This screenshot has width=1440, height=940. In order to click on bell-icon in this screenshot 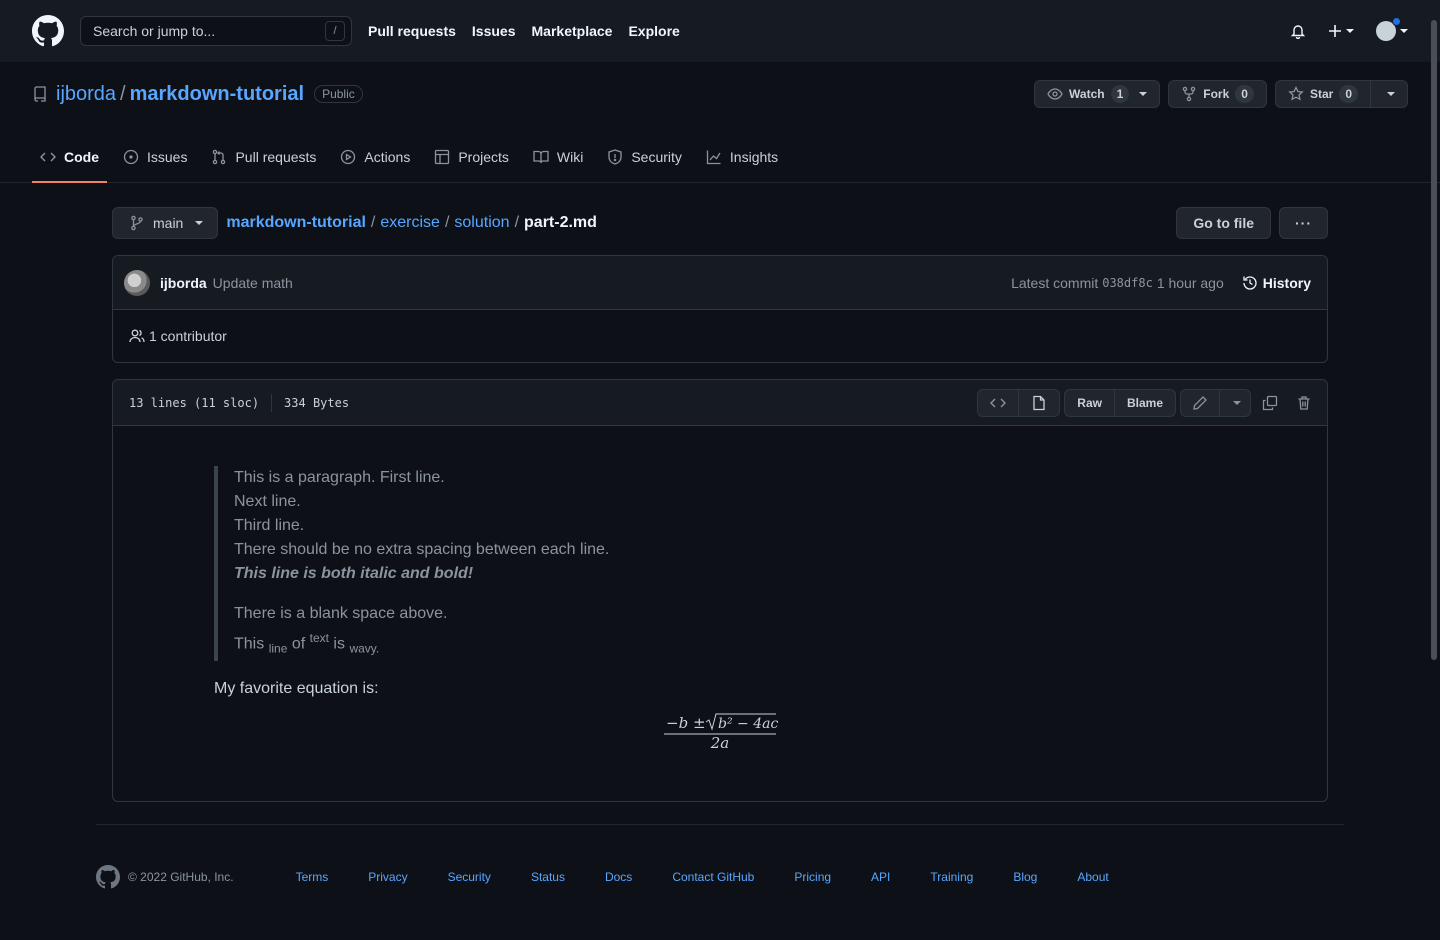, I will do `click(1298, 31)`.